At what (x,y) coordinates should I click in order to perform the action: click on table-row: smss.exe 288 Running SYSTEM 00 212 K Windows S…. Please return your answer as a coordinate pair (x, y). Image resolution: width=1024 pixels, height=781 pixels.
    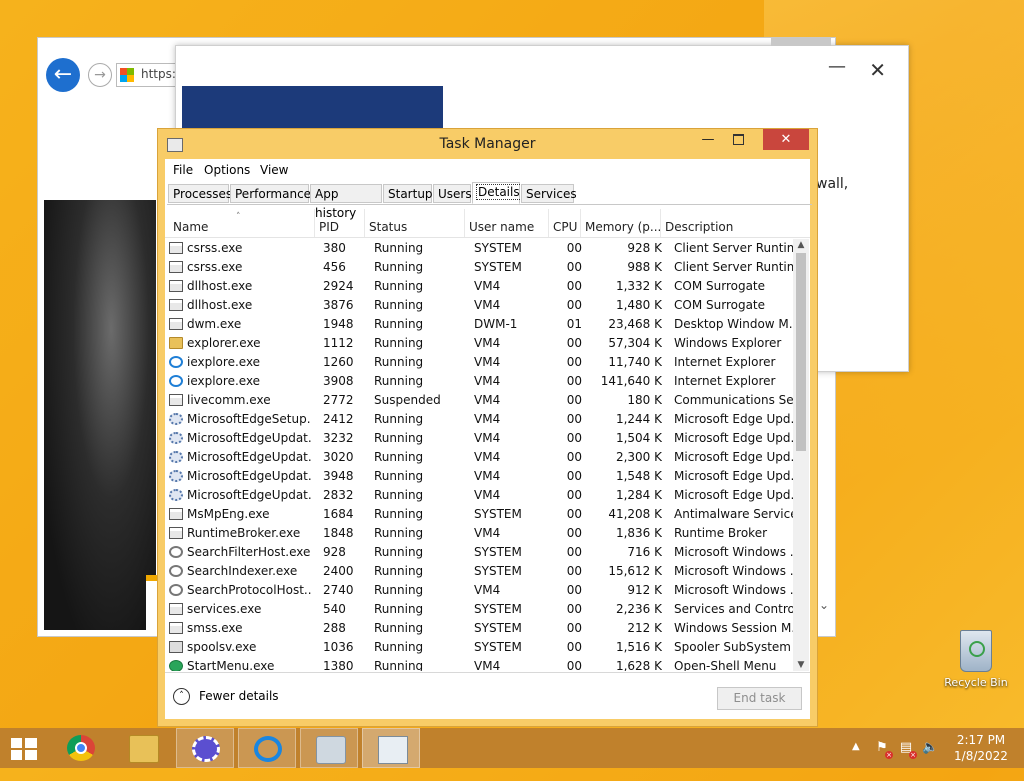
    Looking at the image, I should click on (479, 628).